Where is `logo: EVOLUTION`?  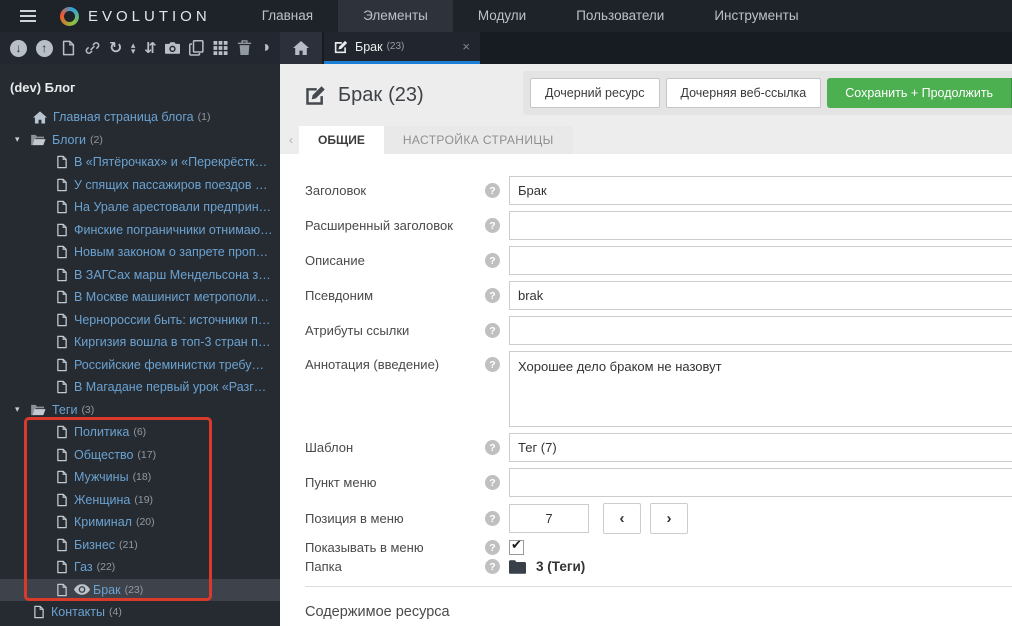 logo: EVOLUTION is located at coordinates (135, 16).